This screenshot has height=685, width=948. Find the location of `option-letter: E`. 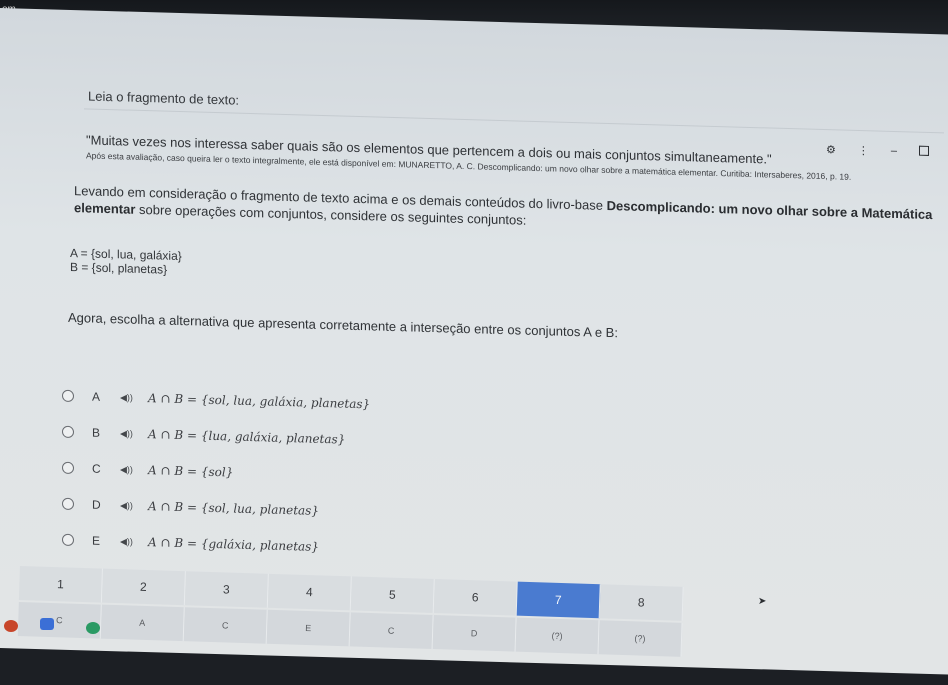

option-letter: E is located at coordinates (96, 540).